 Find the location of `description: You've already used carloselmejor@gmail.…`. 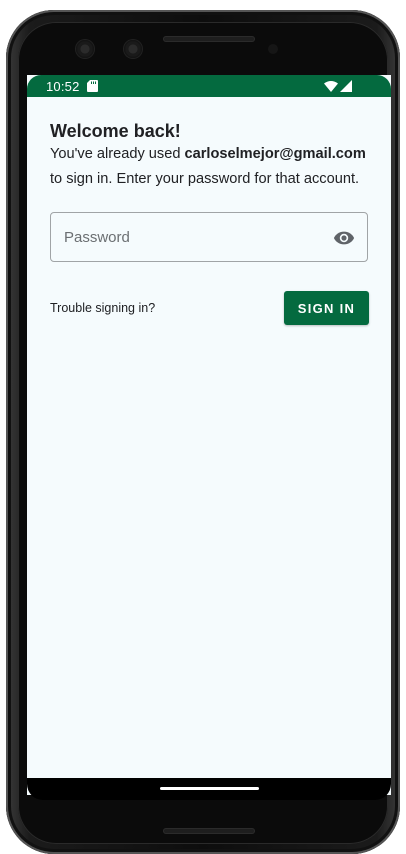

description: You've already used carloselmejor@gmail.… is located at coordinates (210, 167).